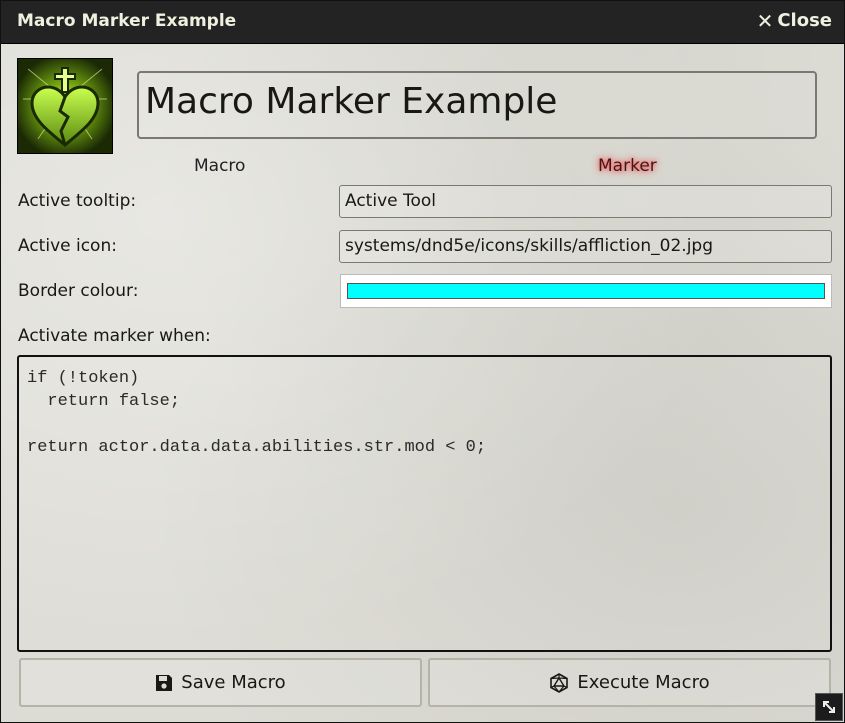 The image size is (845, 723). I want to click on resize-handle-icon, so click(829, 707).